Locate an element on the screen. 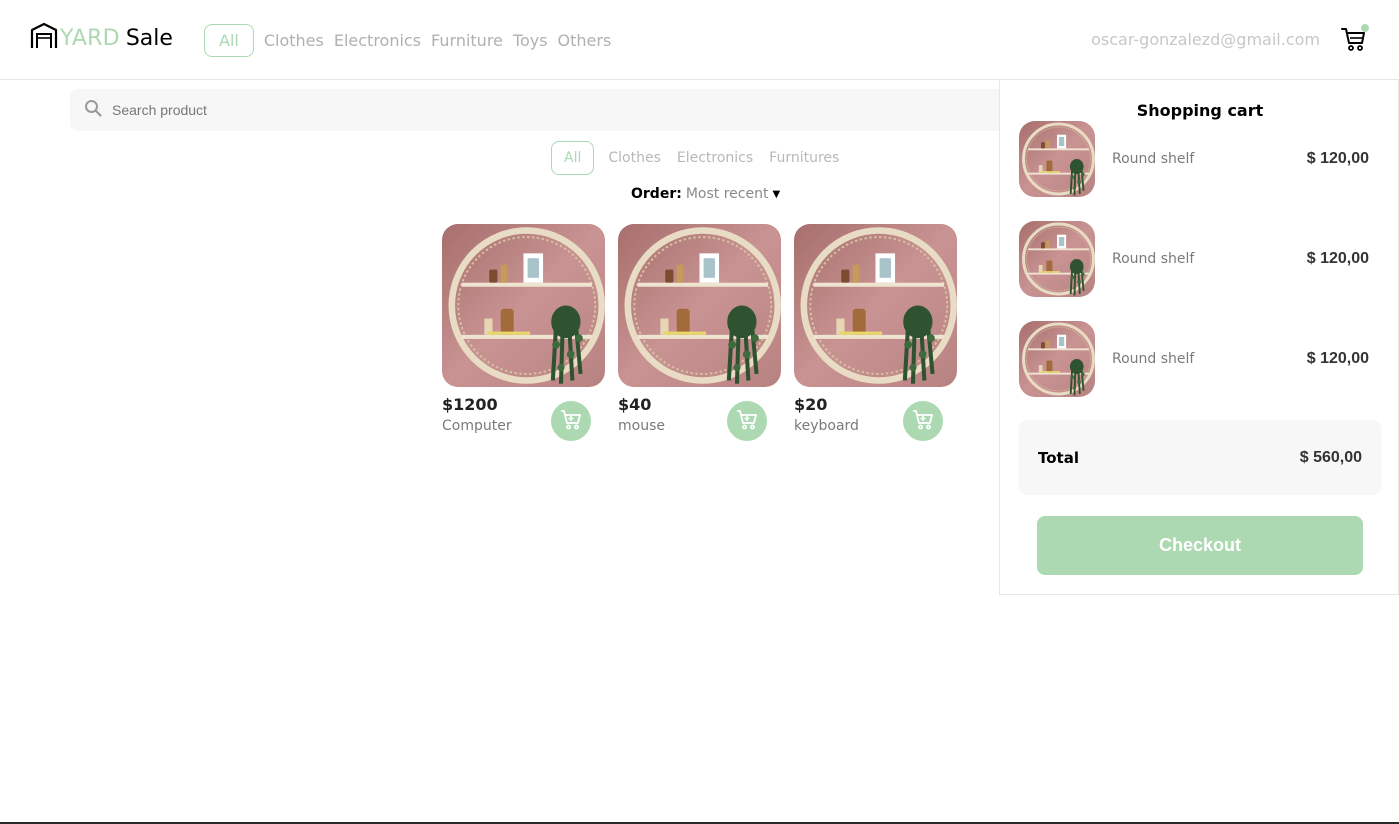  cart-button is located at coordinates (1355, 38).